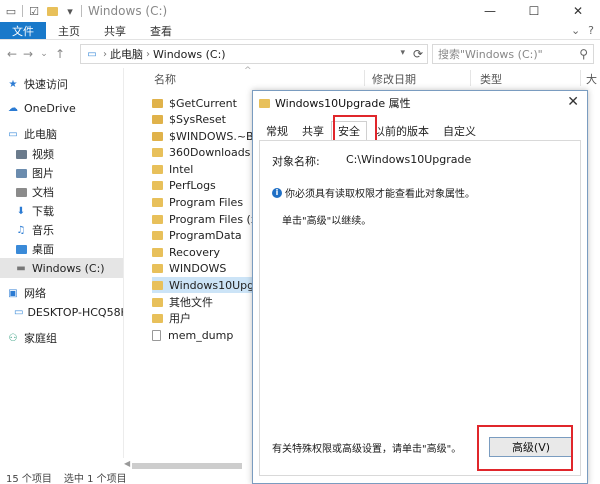 Image resolution: width=600 pixels, height=484 pixels. I want to click on file-icon, so click(156, 335).